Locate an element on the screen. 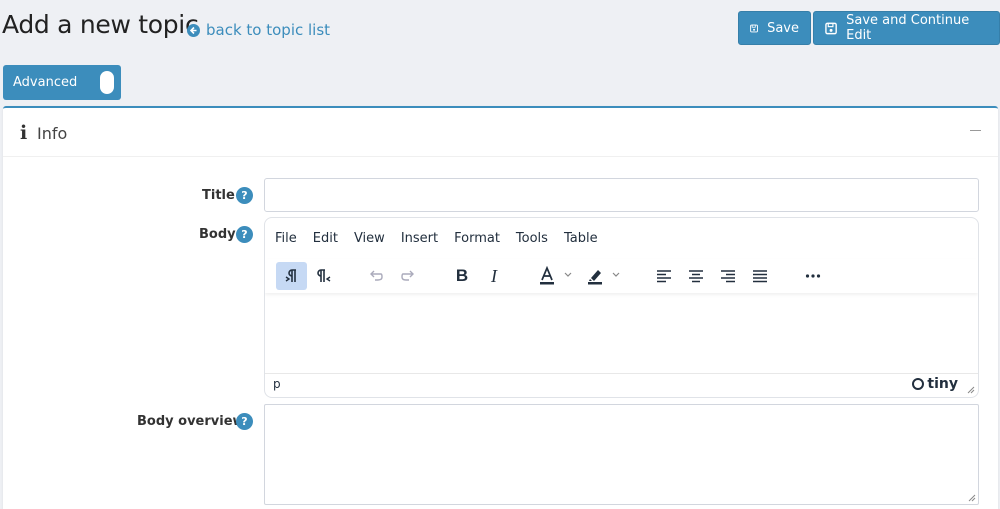 The width and height of the screenshot is (1000, 509). undo-icon is located at coordinates (376, 276).